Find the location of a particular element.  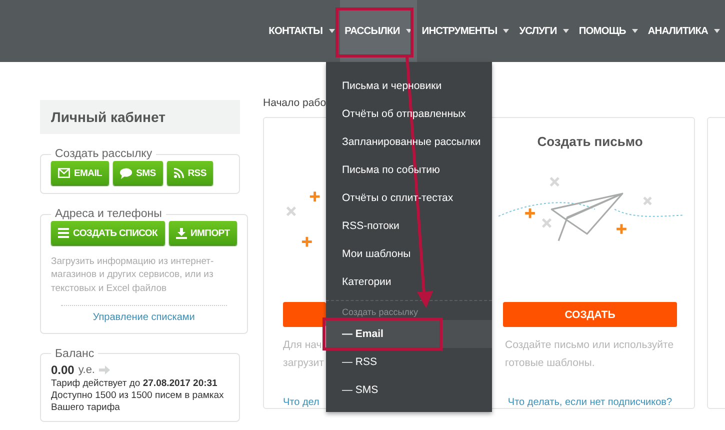

envelope-icon is located at coordinates (64, 173).